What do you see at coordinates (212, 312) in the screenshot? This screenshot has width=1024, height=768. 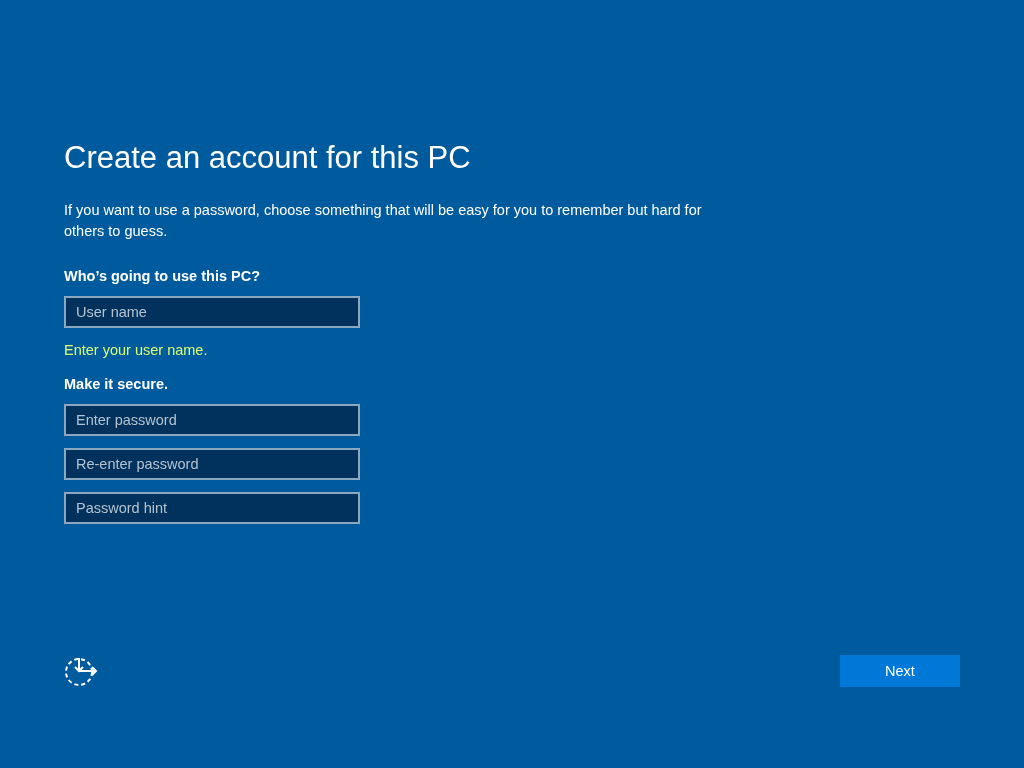 I see `input-field: User name` at bounding box center [212, 312].